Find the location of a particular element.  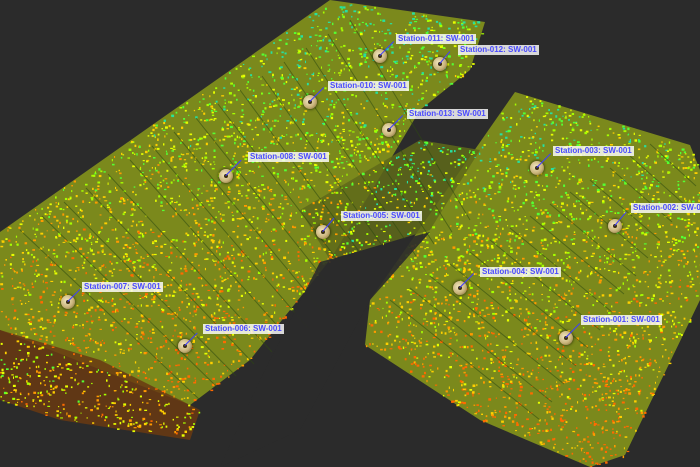

station-label: Station-004: SW-001 is located at coordinates (520, 272).